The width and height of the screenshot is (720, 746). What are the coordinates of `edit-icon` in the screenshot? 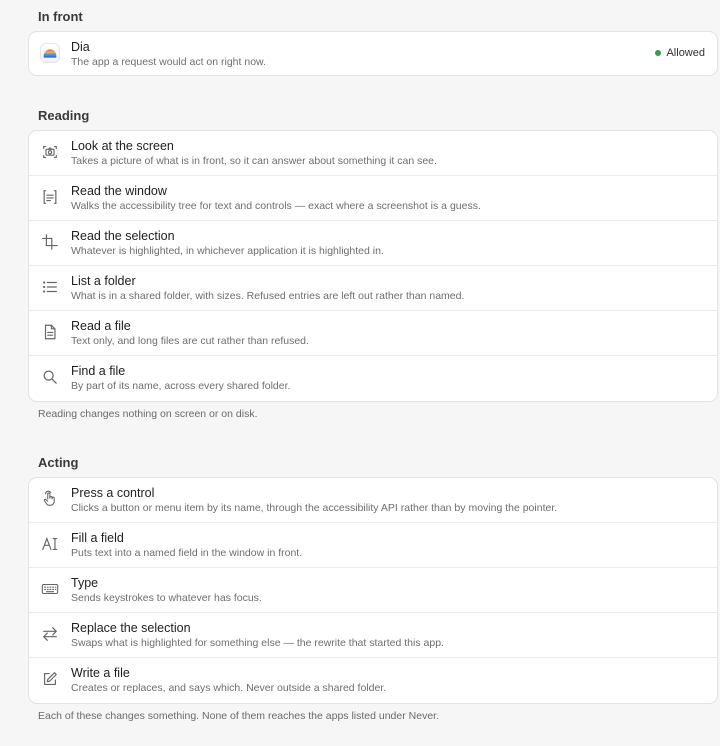 It's located at (50, 679).